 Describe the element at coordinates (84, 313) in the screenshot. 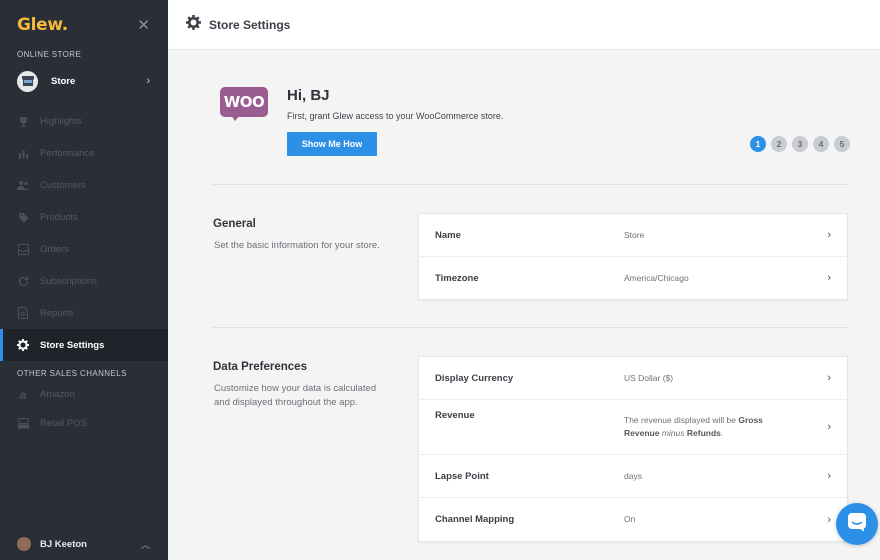

I see `sidebar-item-reports: Reports` at that location.